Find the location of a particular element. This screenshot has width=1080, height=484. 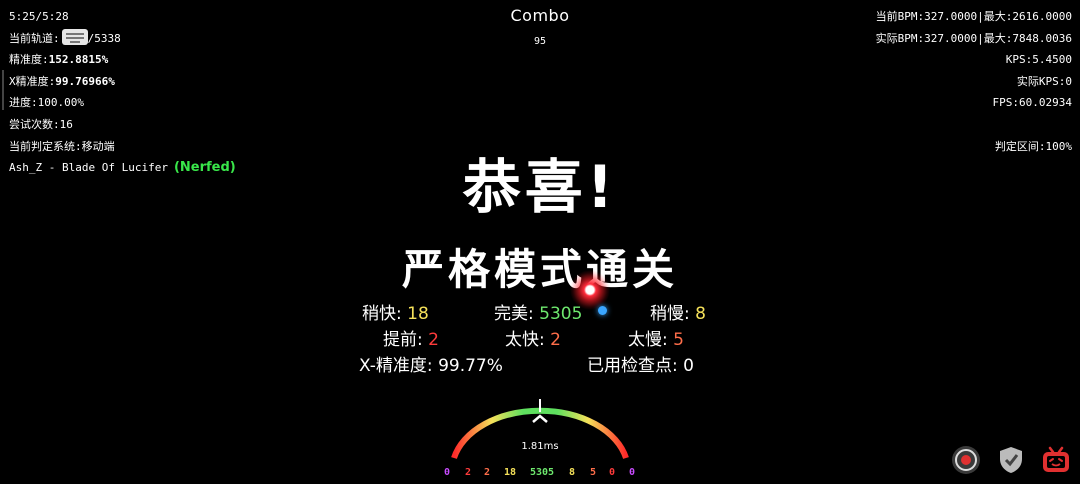

too-late-value: 5 is located at coordinates (678, 340).